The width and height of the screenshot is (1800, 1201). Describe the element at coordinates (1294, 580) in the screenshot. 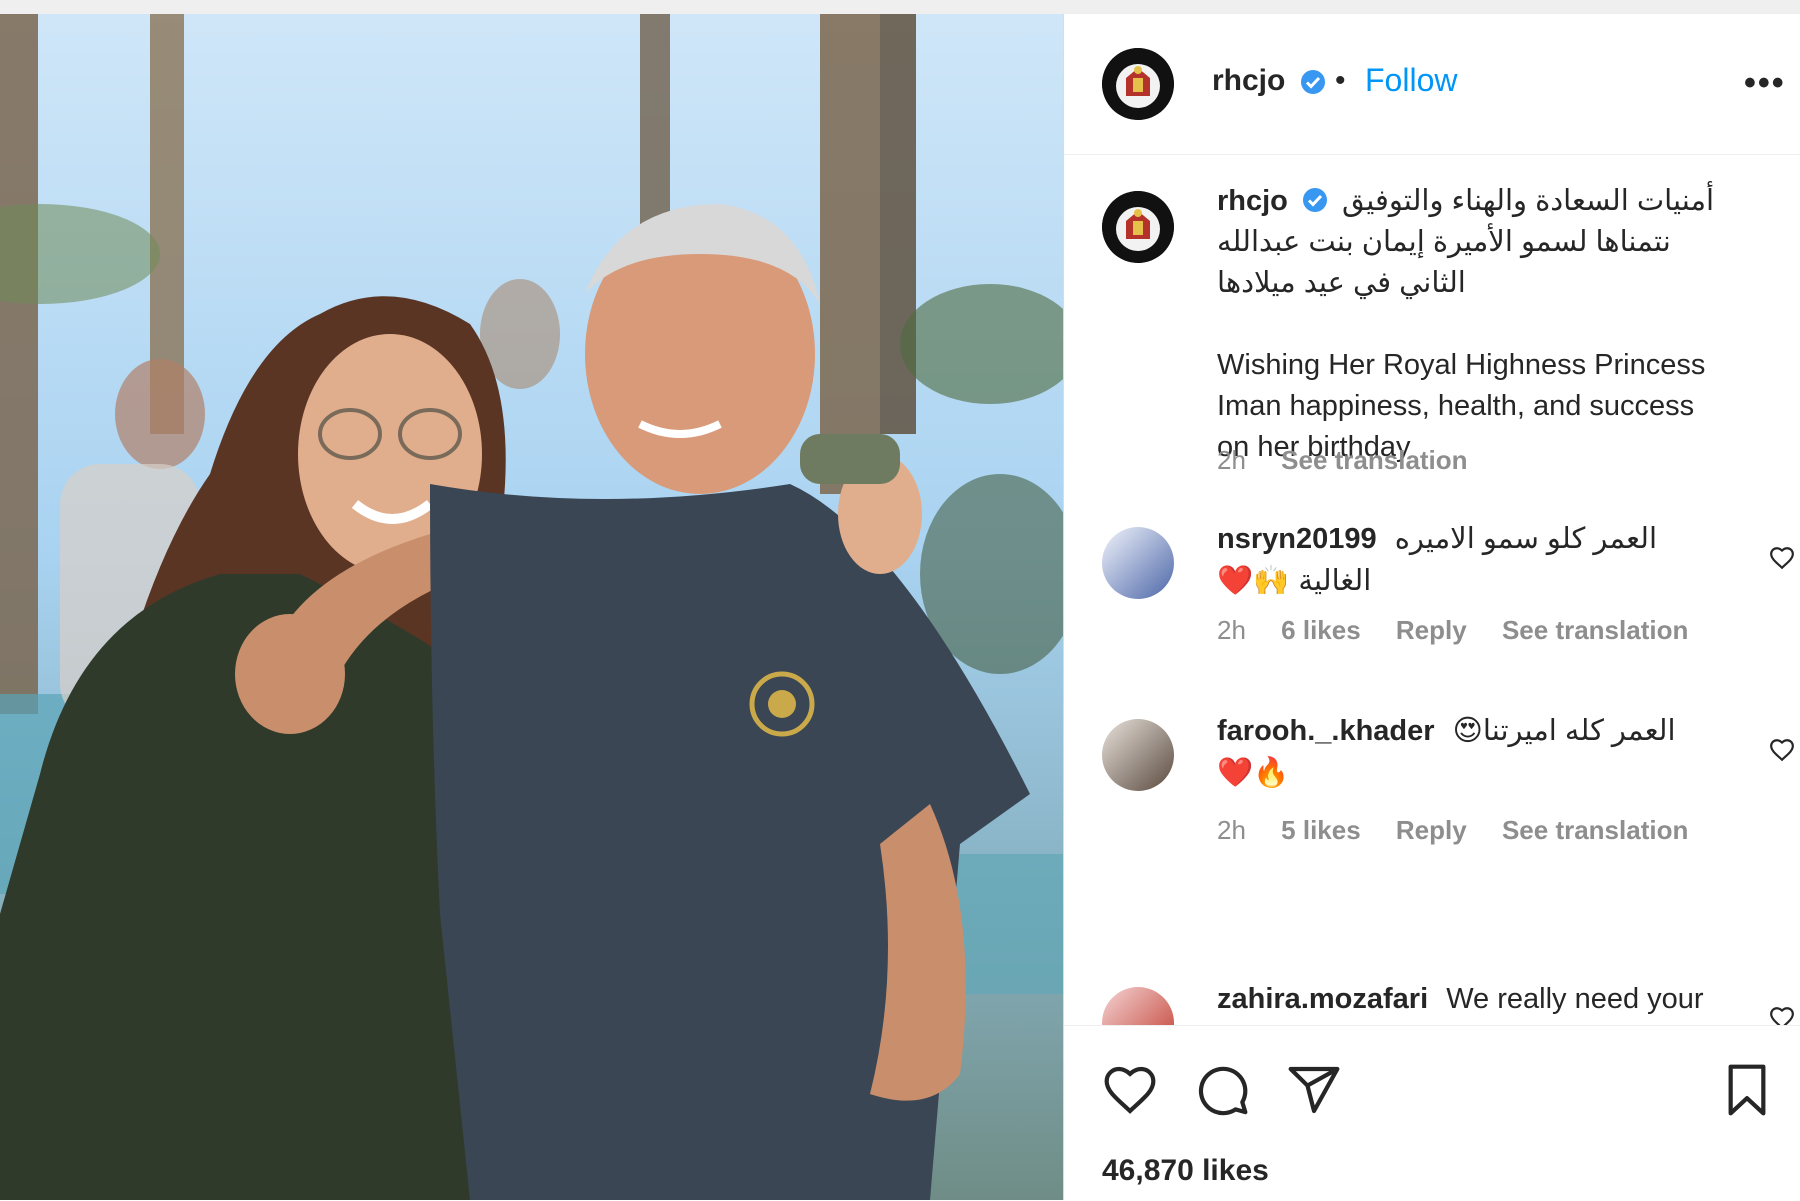

I see `comment-text-line-2: الغالية 🙌❤️` at that location.